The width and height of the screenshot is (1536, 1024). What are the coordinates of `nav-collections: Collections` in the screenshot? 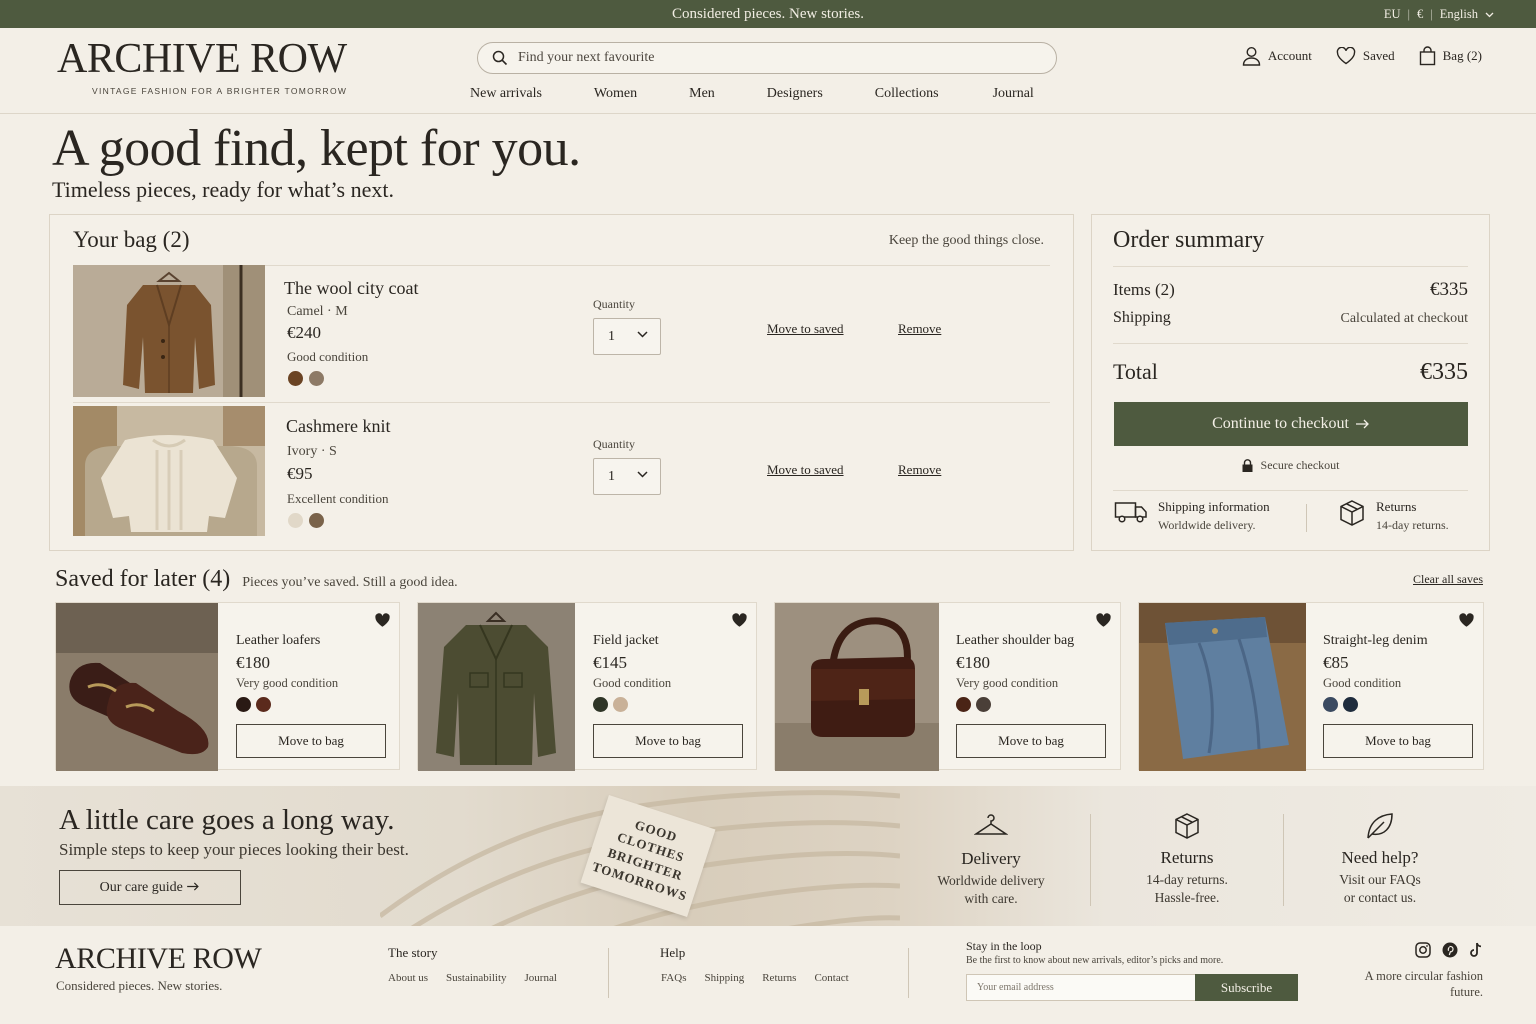 It's located at (907, 94).